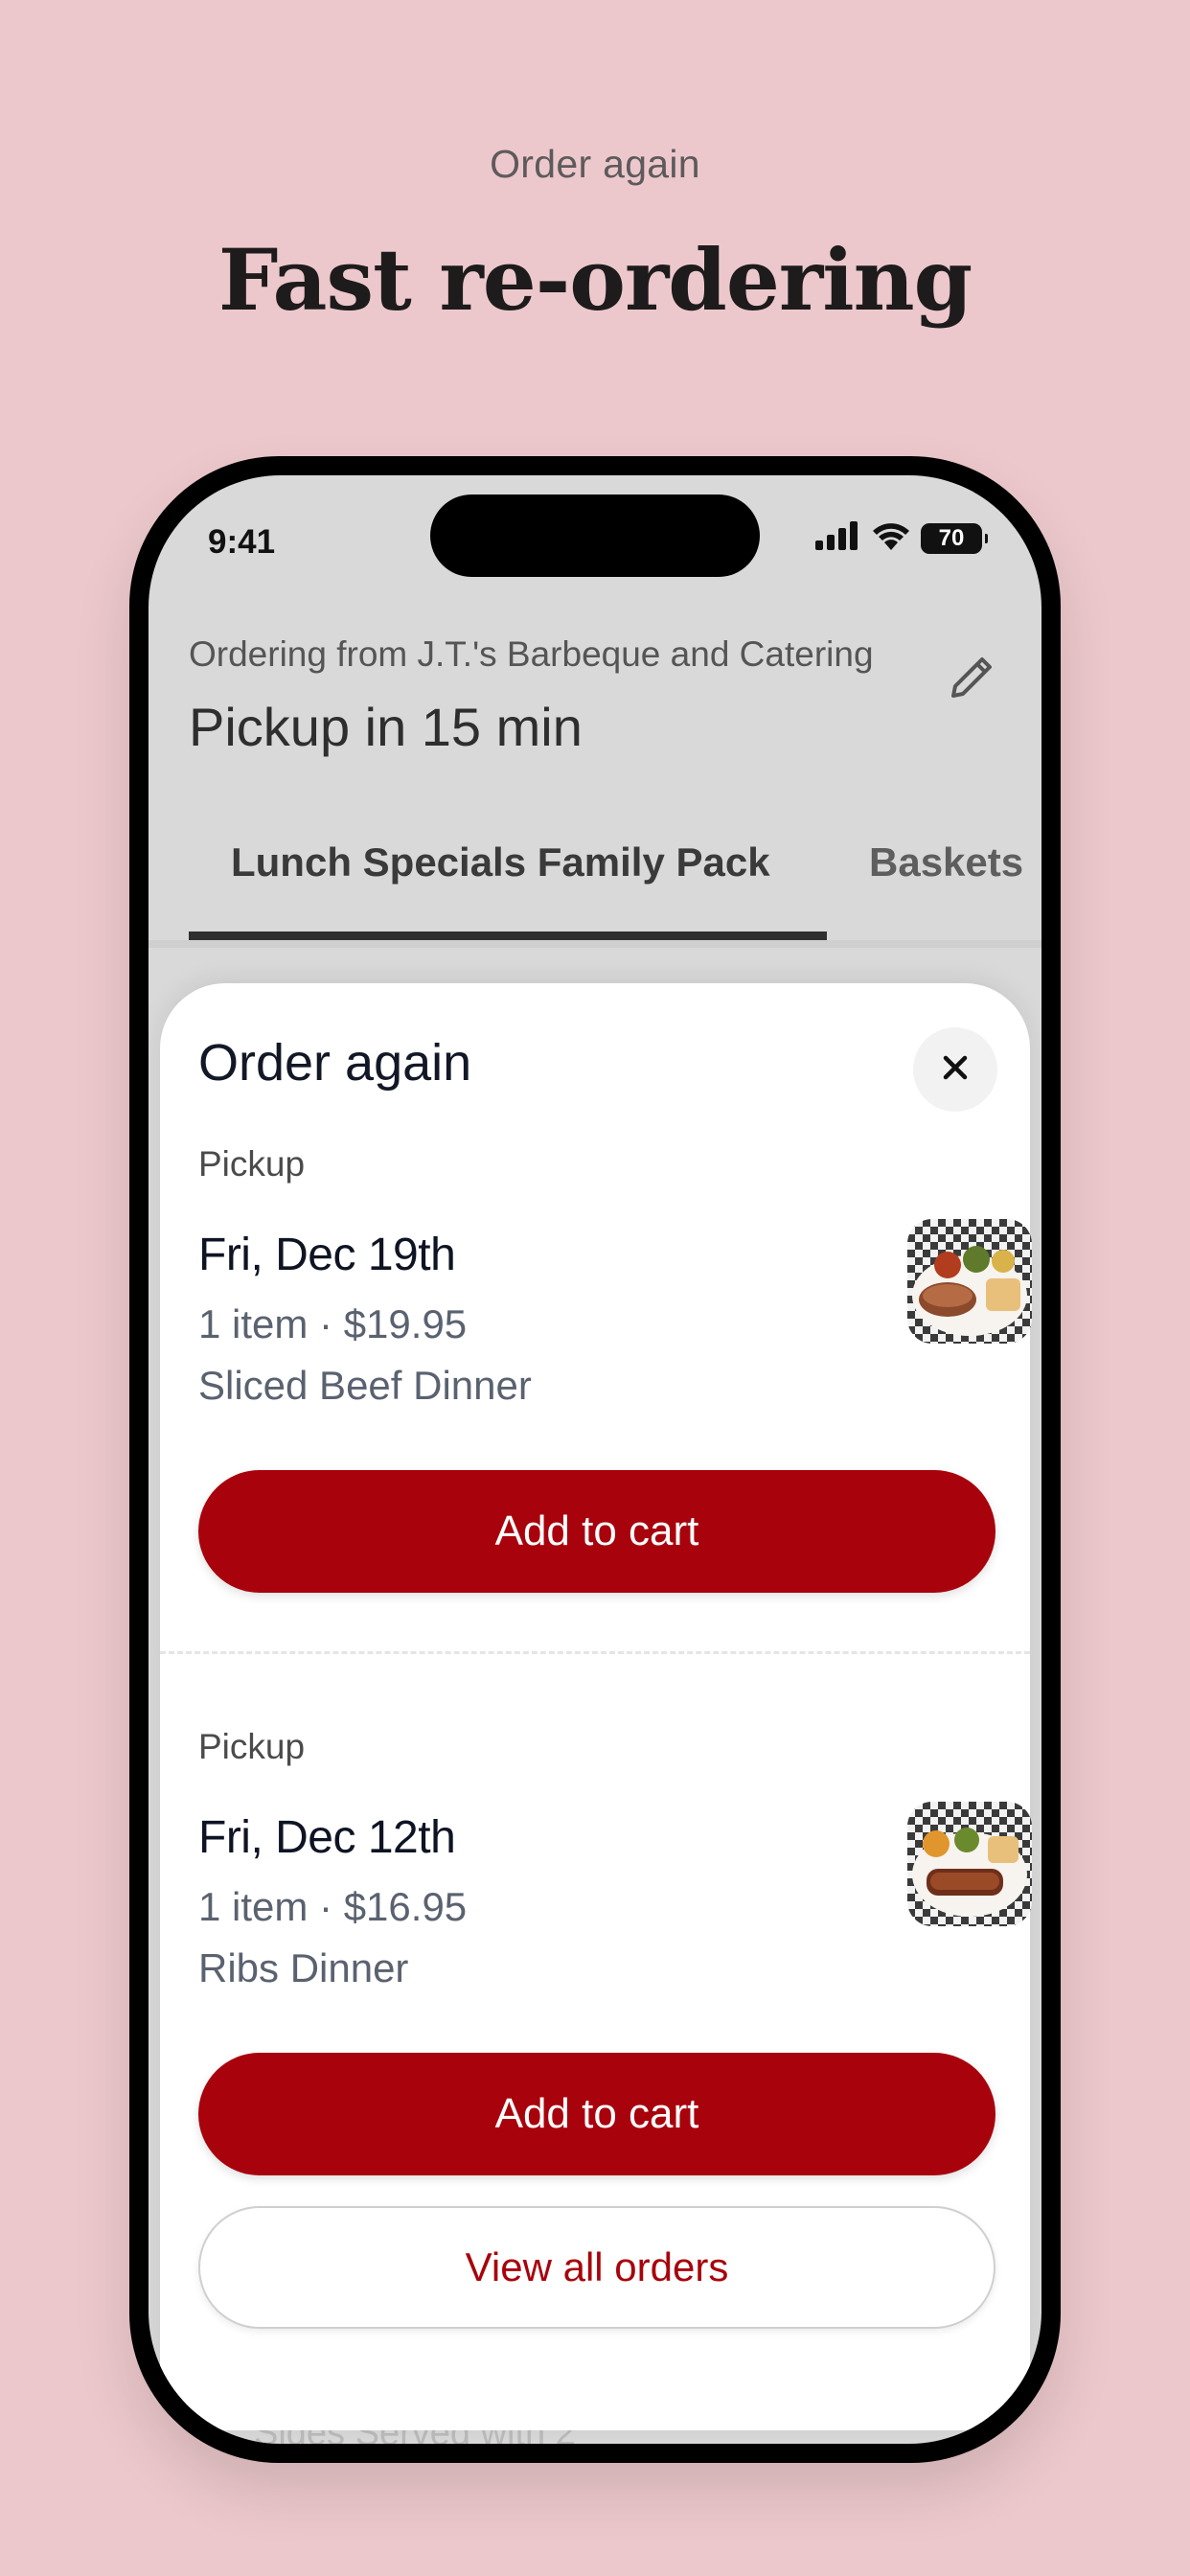 Image resolution: width=1190 pixels, height=2576 pixels. I want to click on order-date: Fri, Dec 19th, so click(327, 1255).